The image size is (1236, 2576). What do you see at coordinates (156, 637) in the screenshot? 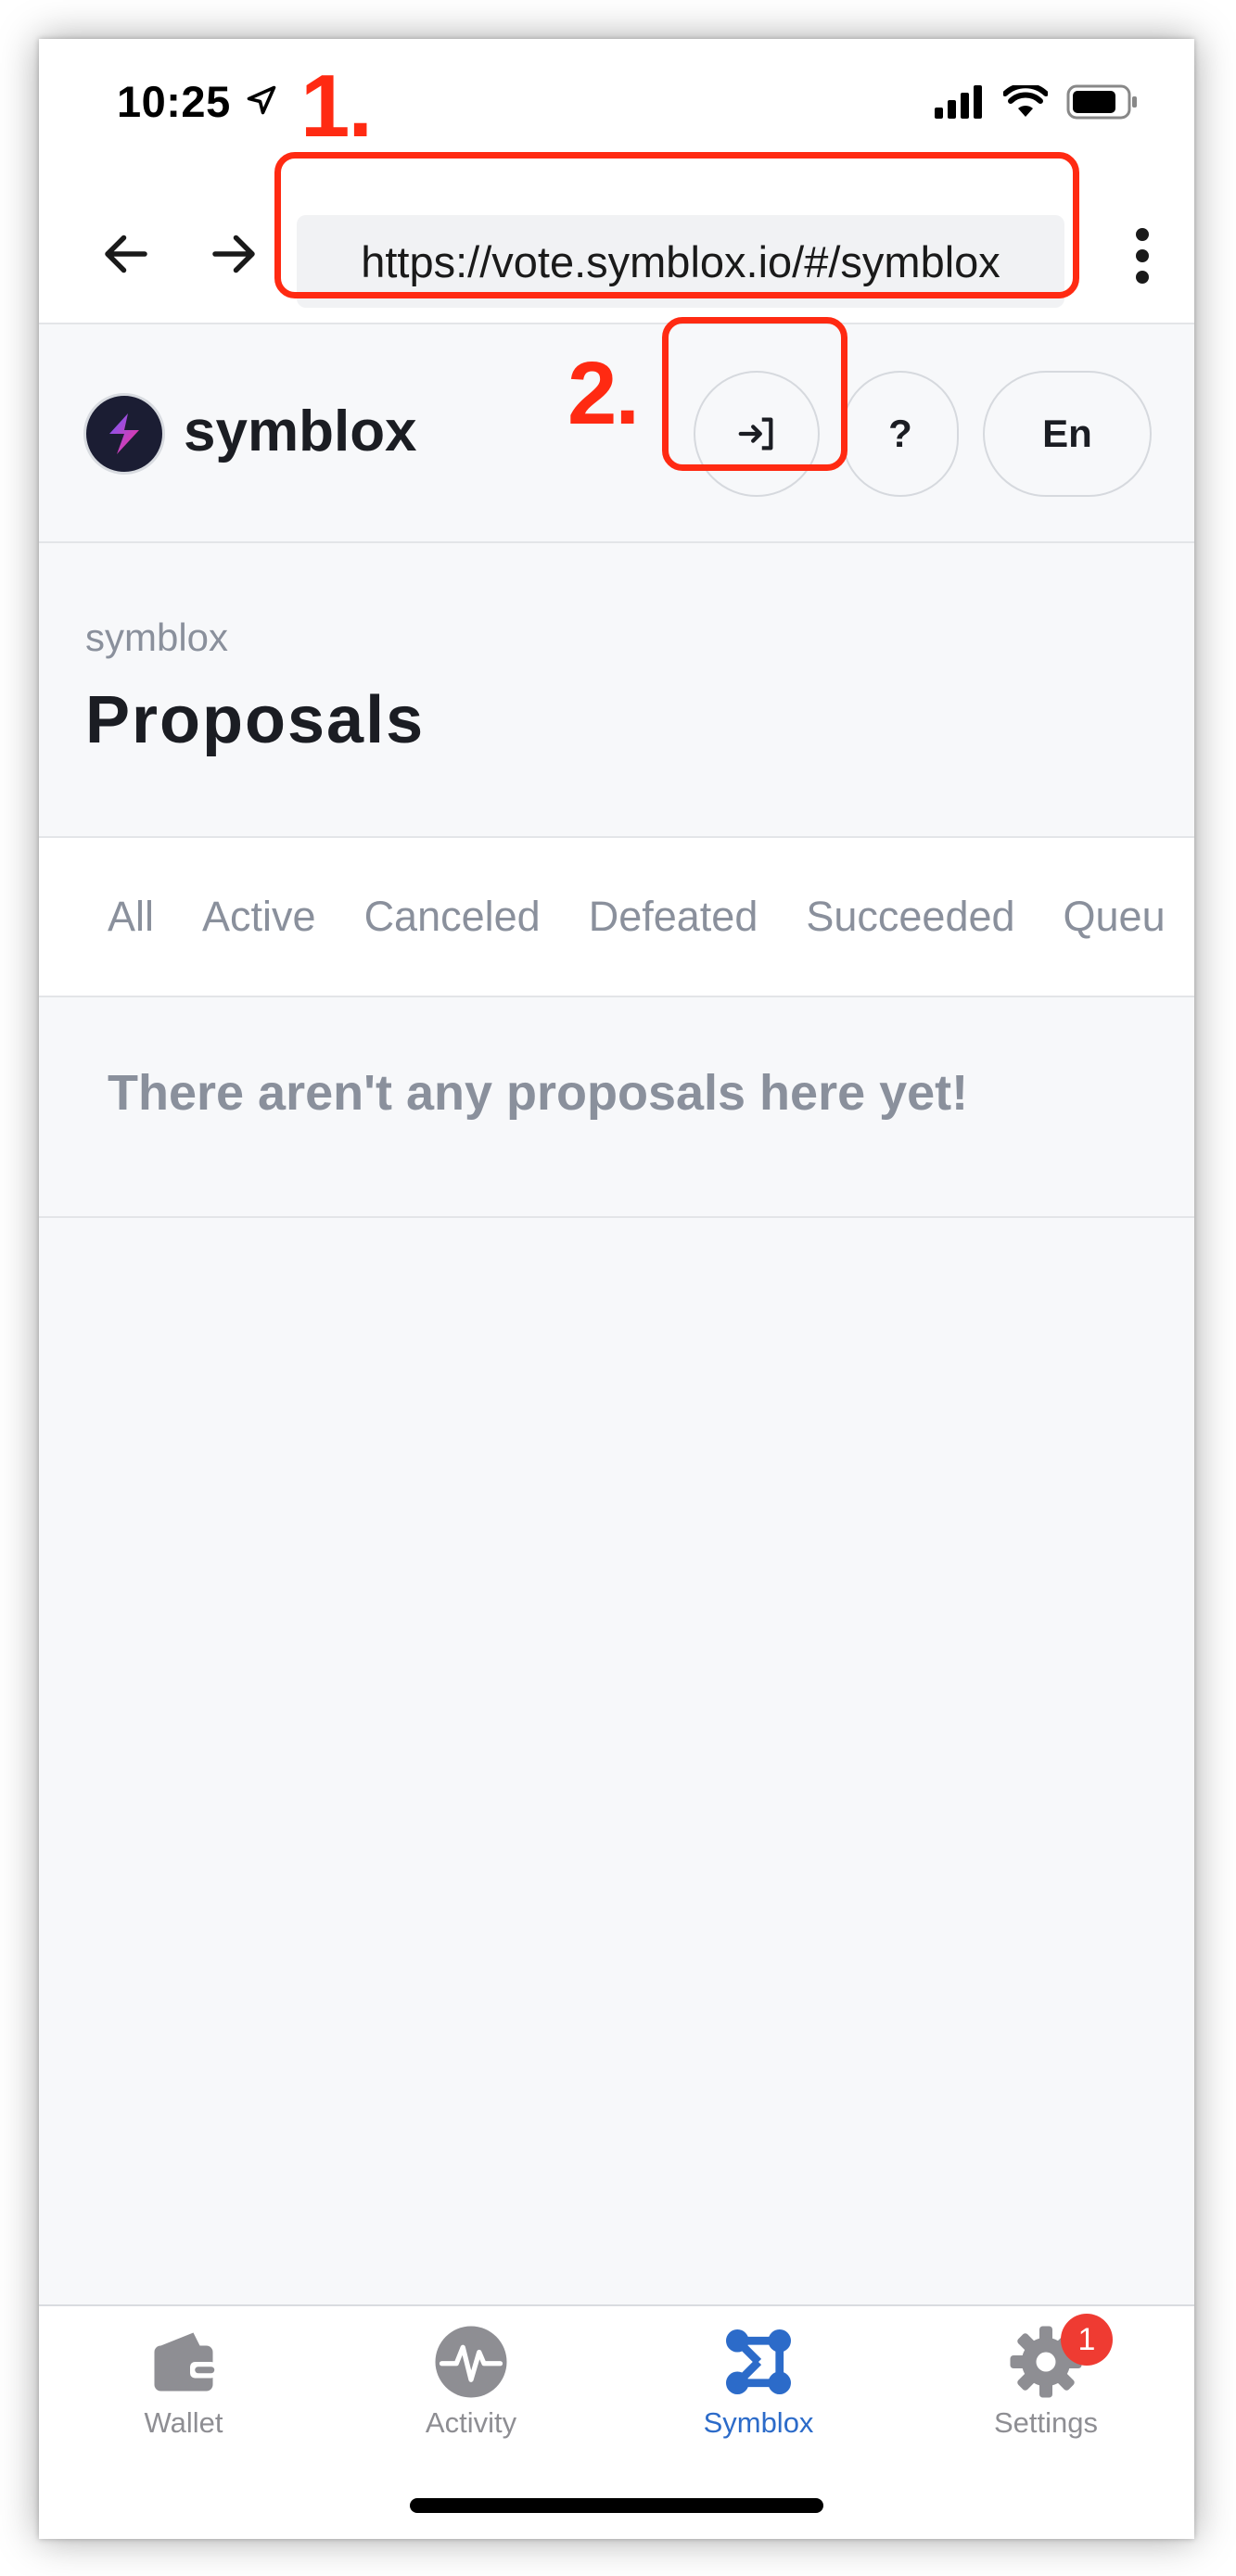
I see `breadcrumb: symblox` at bounding box center [156, 637].